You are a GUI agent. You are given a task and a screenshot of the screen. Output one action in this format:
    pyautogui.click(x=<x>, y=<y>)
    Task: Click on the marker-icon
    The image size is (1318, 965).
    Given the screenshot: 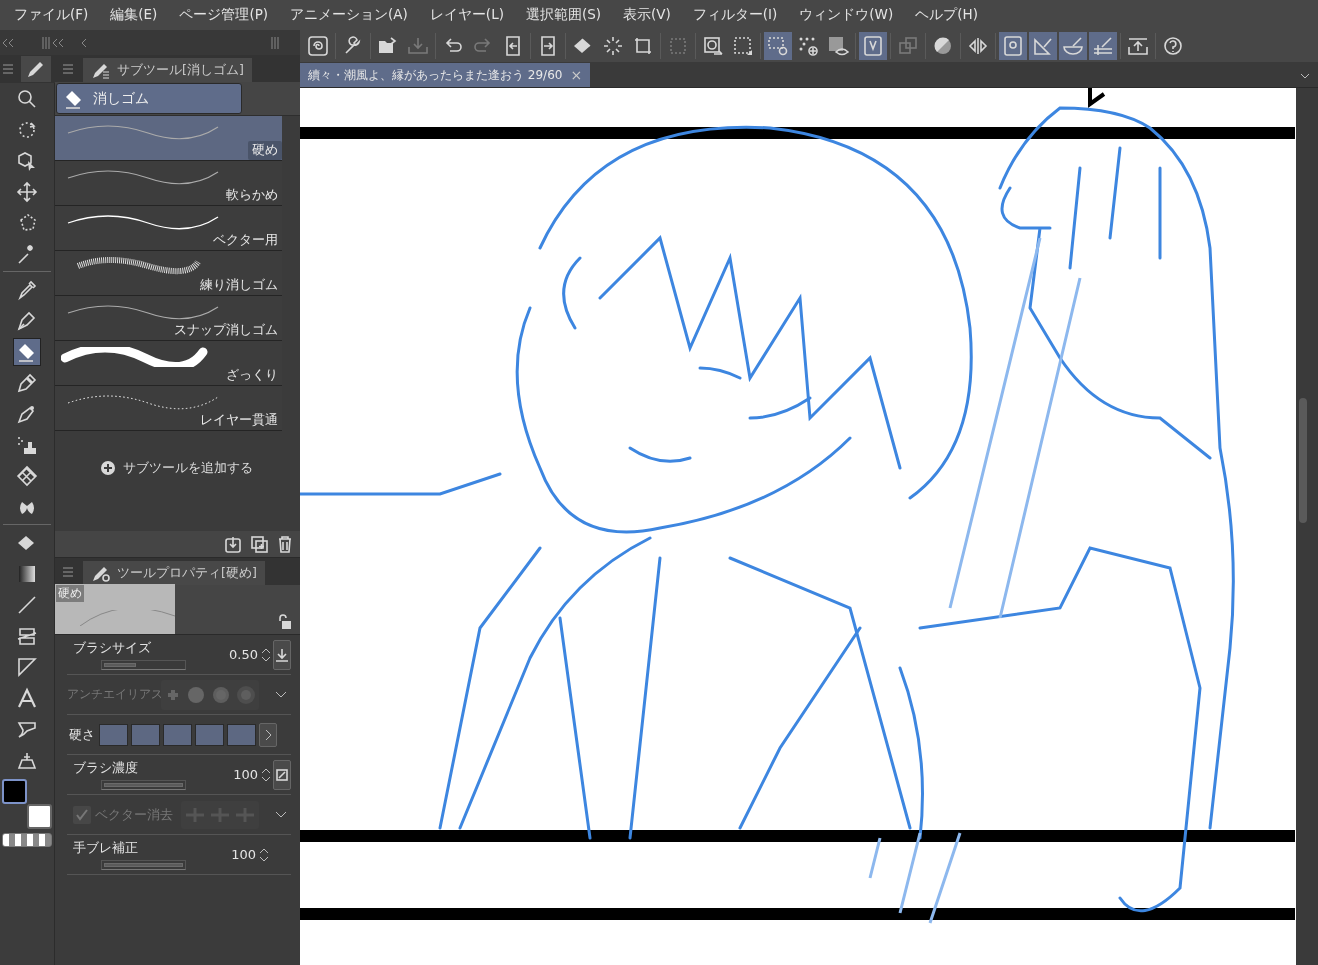 What is the action you would take?
    pyautogui.click(x=27, y=382)
    